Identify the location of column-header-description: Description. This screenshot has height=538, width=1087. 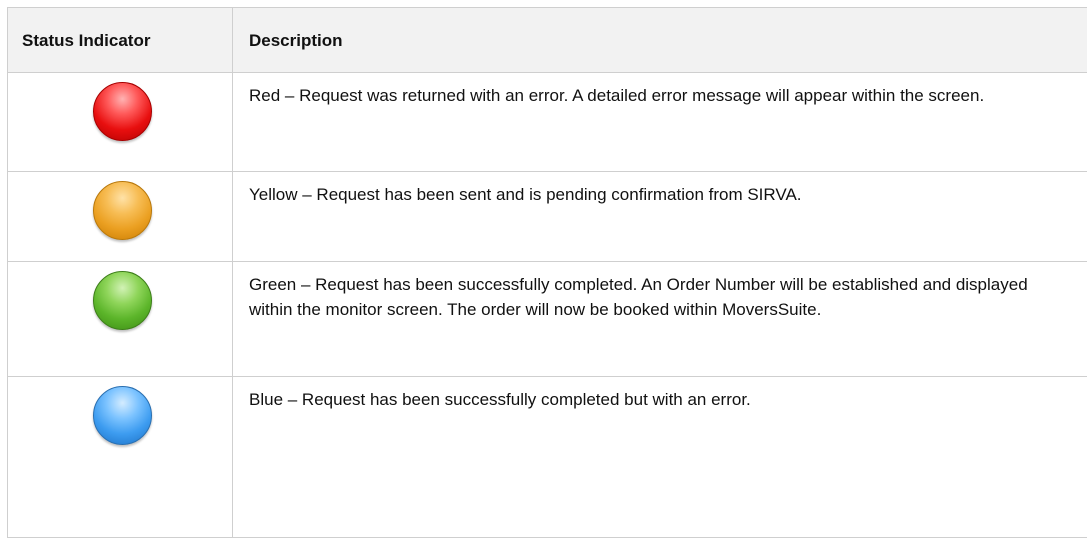
(660, 40).